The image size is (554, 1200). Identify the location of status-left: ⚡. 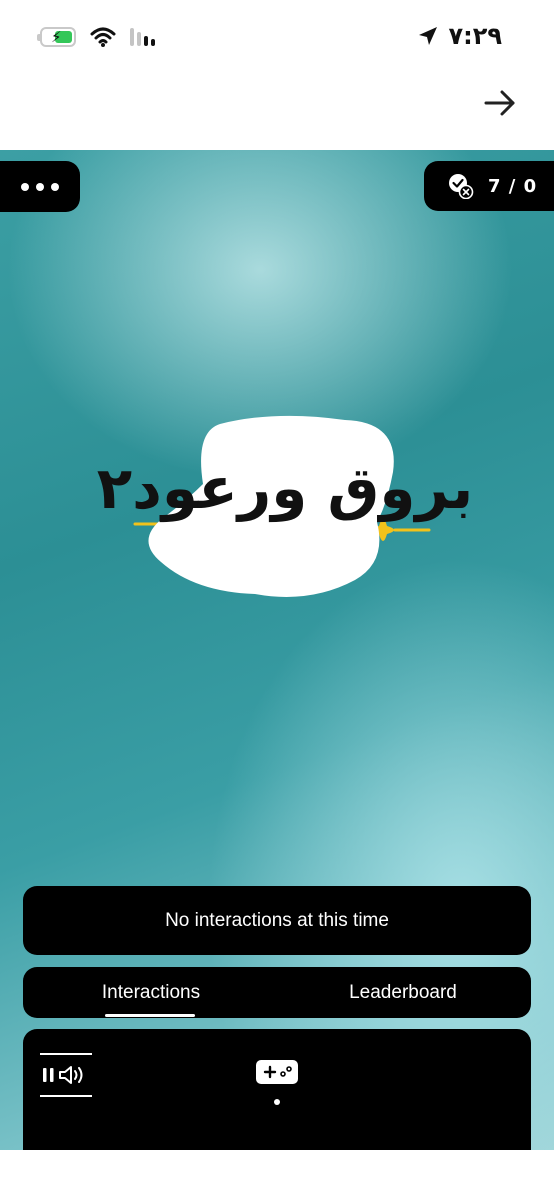
(96, 37).